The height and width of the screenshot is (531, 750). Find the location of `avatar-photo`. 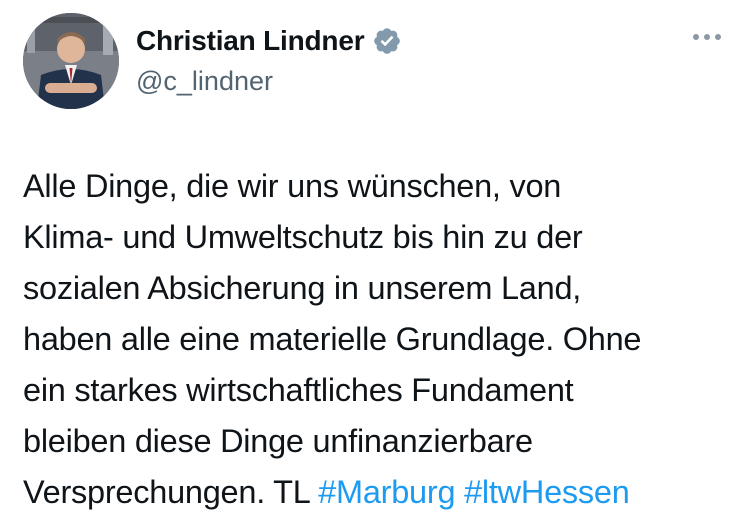

avatar-photo is located at coordinates (71, 61).